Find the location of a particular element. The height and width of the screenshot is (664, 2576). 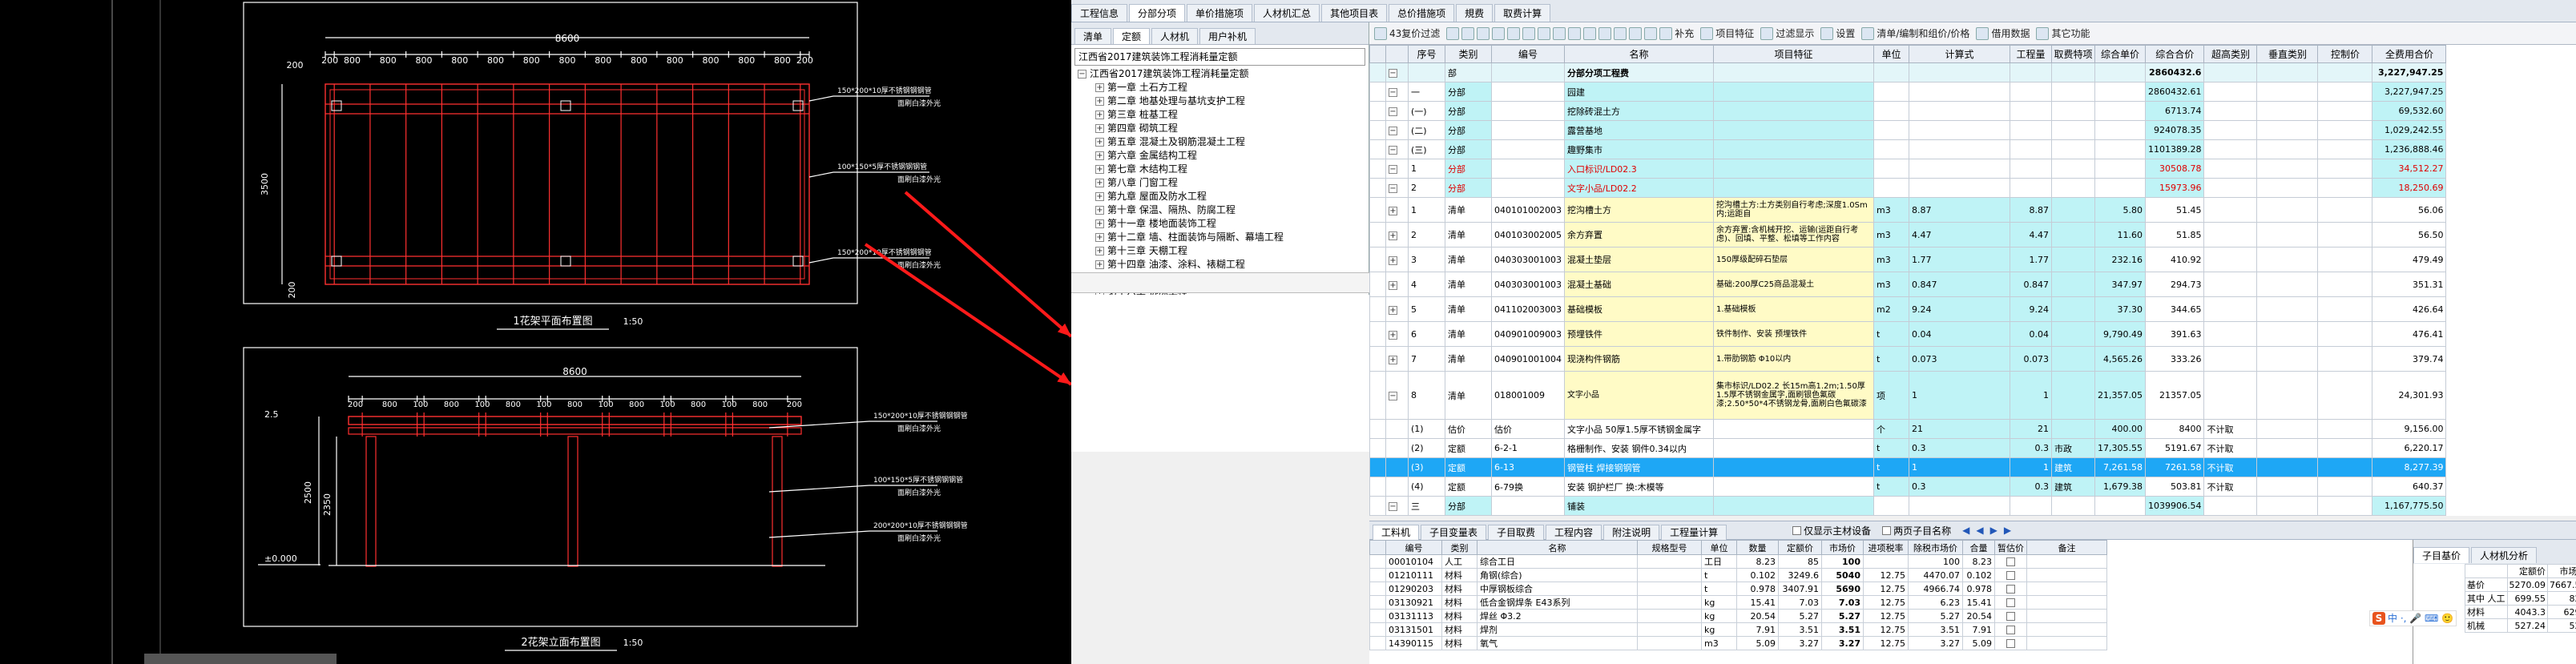

nav-prev-icon: ◀ is located at coordinates (1979, 530).